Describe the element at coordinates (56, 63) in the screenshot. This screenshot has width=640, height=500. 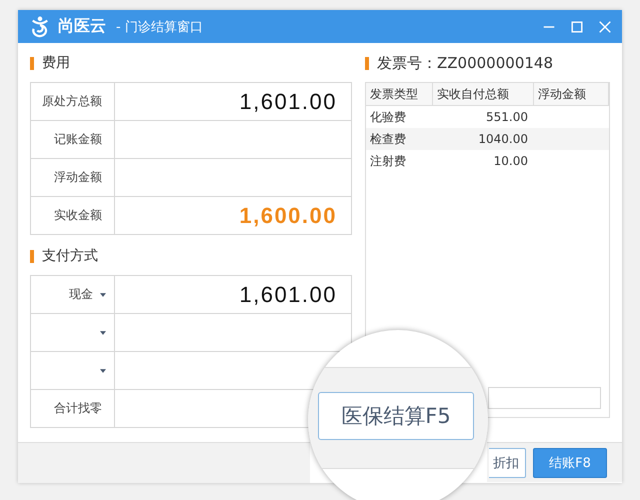
I see `section-heading: 费用` at that location.